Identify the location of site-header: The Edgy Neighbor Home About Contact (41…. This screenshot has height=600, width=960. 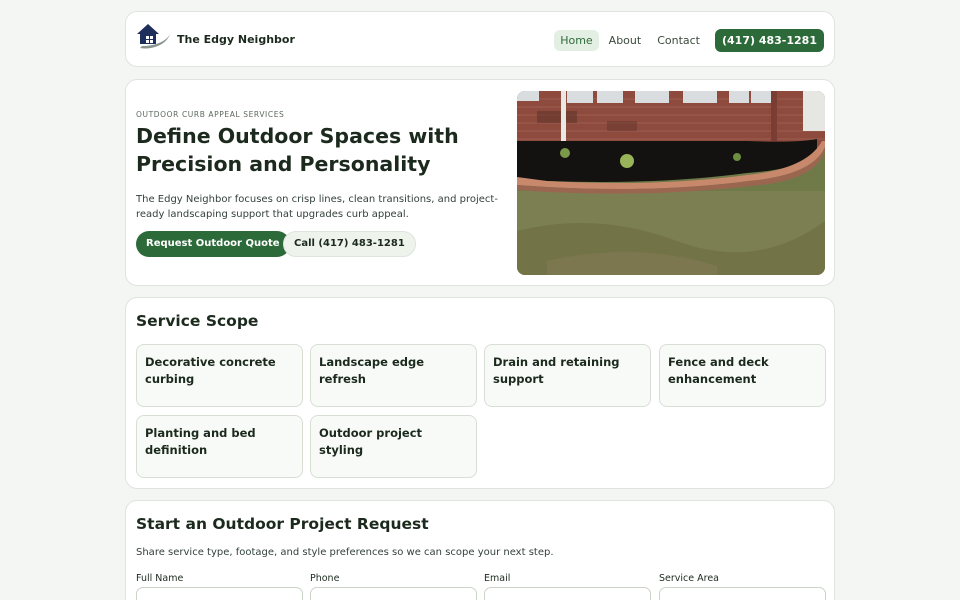
(480, 39).